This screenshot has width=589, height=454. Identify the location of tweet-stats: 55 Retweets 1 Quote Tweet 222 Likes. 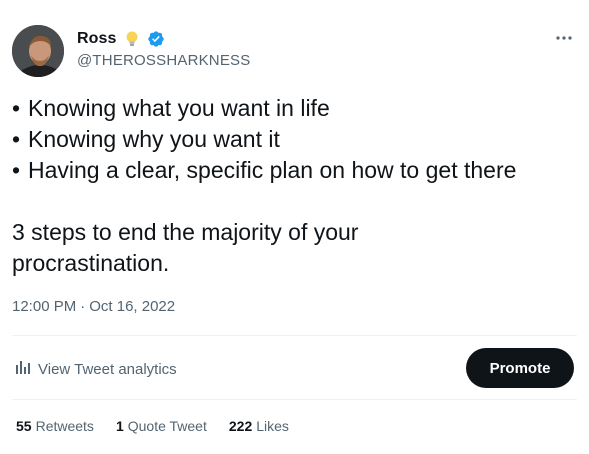
(152, 426).